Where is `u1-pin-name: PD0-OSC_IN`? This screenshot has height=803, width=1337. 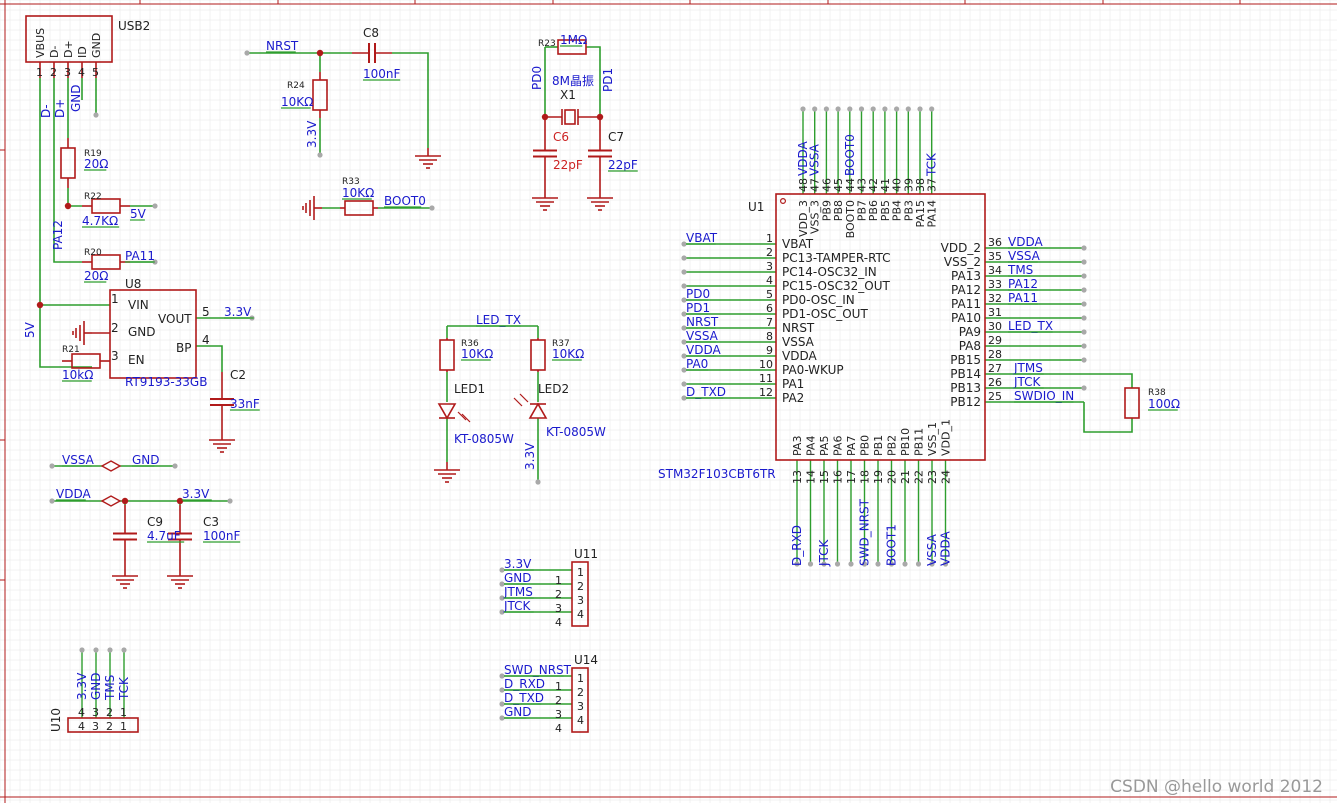 u1-pin-name: PD0-OSC_IN is located at coordinates (818, 300).